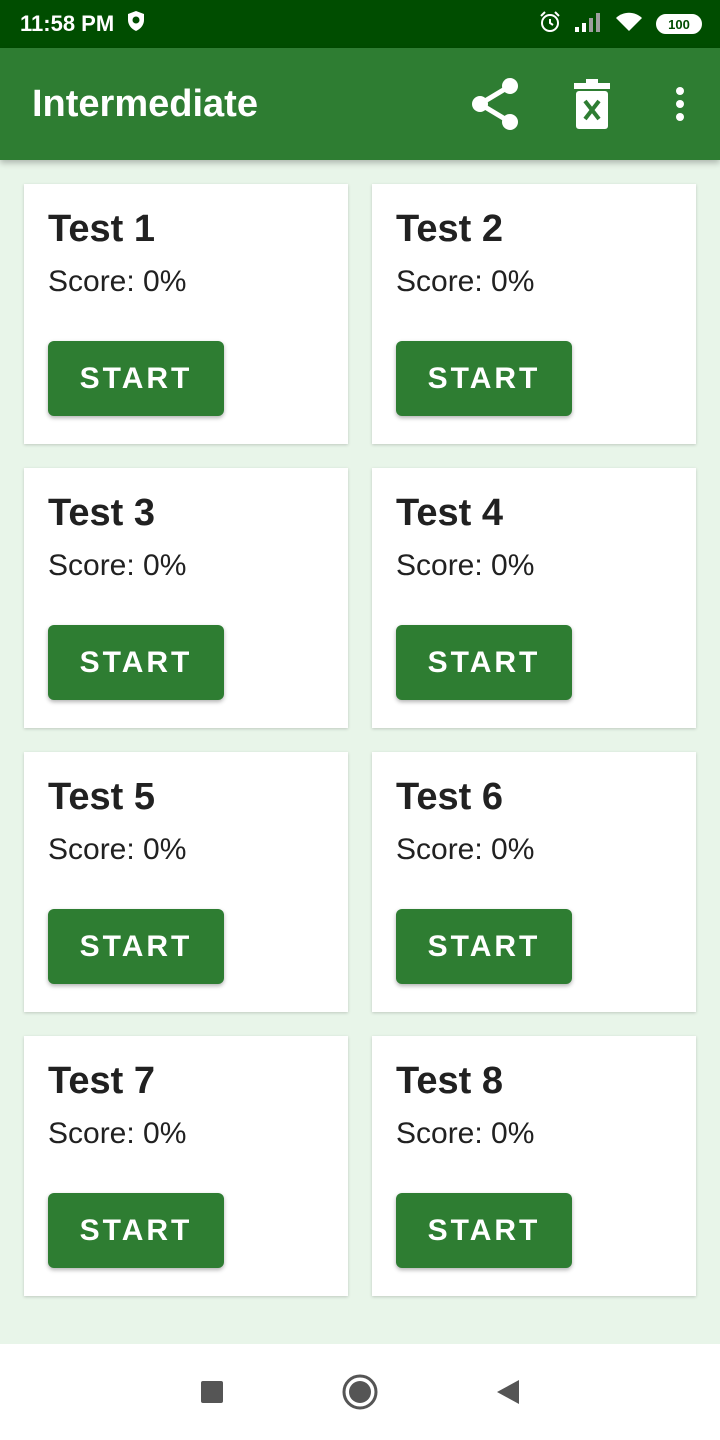 This screenshot has width=720, height=1440. I want to click on test-title: Test 8, so click(450, 1081).